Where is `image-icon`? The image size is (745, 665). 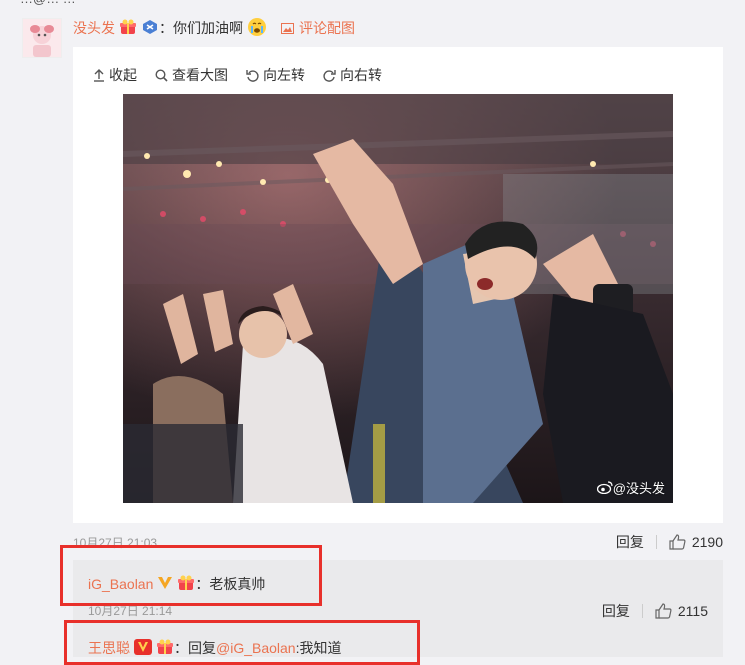 image-icon is located at coordinates (287, 28).